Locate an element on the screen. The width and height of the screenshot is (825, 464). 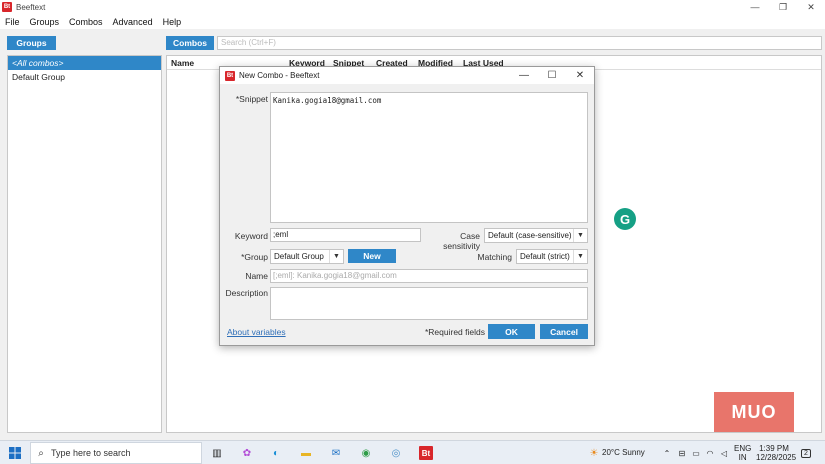
group-label-row: *Group is located at coordinates (246, 257).